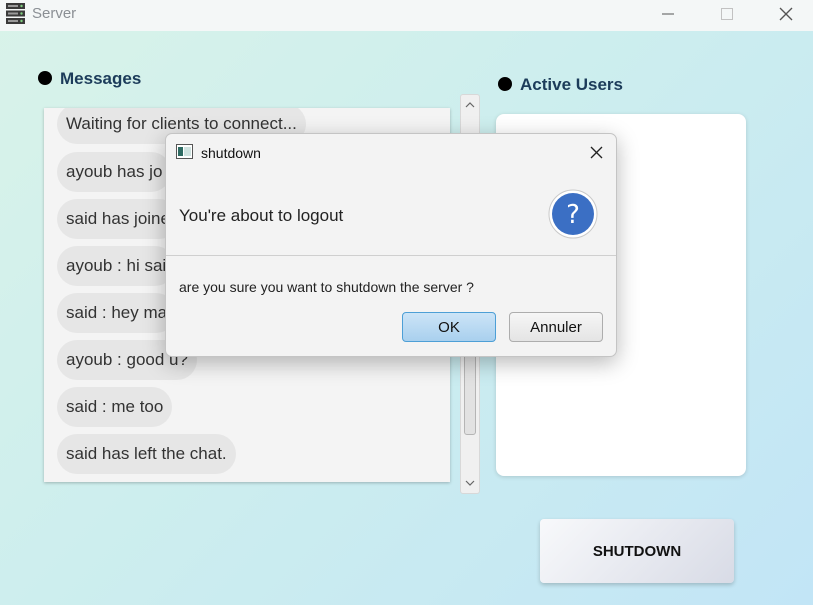  What do you see at coordinates (15, 13) in the screenshot?
I see `server-icon` at bounding box center [15, 13].